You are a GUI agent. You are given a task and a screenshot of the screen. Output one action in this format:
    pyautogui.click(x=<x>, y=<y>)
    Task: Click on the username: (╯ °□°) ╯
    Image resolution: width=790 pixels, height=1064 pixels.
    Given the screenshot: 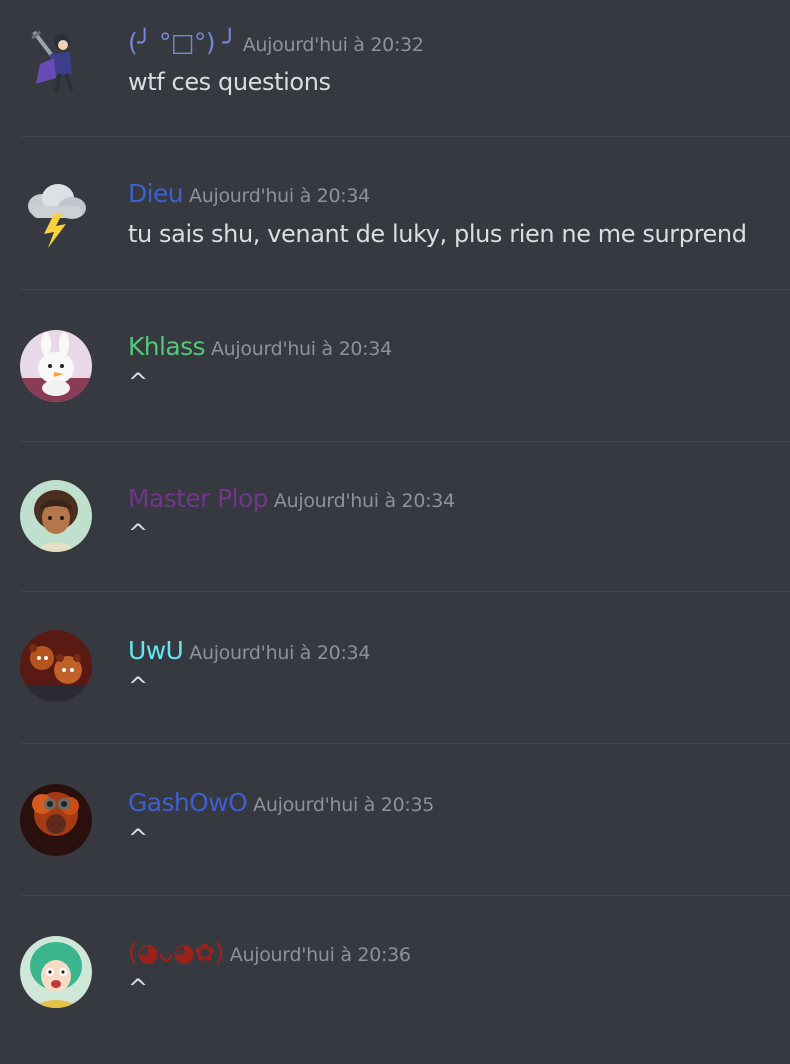 What is the action you would take?
    pyautogui.click(x=182, y=42)
    